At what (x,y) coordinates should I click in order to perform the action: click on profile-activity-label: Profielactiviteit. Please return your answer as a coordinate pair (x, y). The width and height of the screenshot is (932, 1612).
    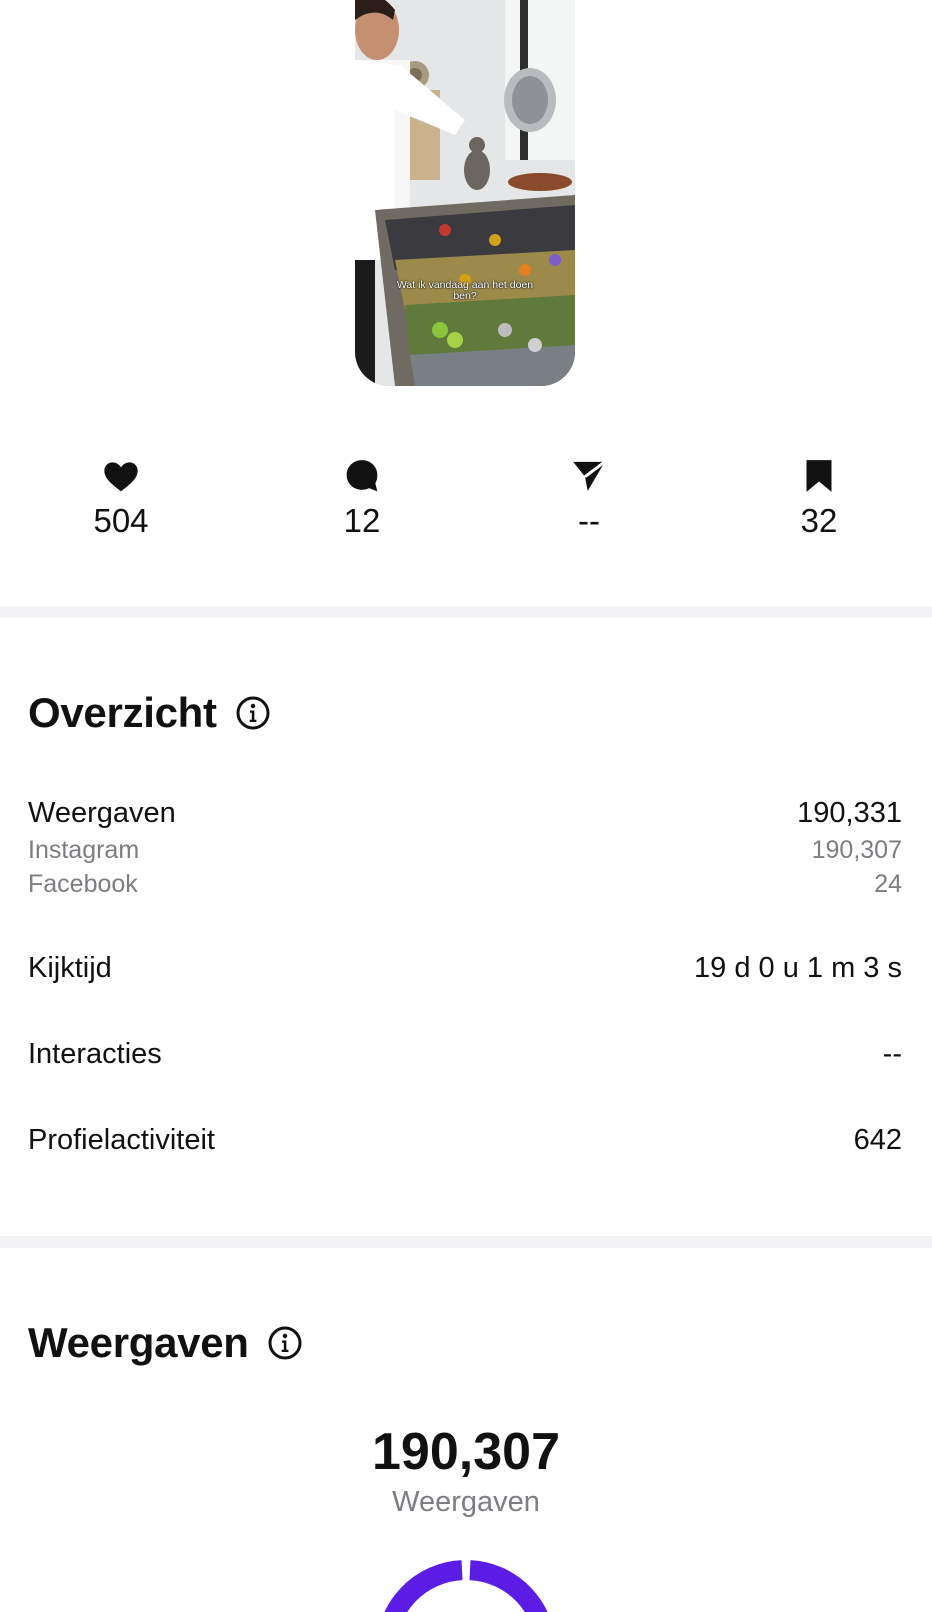
    Looking at the image, I should click on (121, 1140).